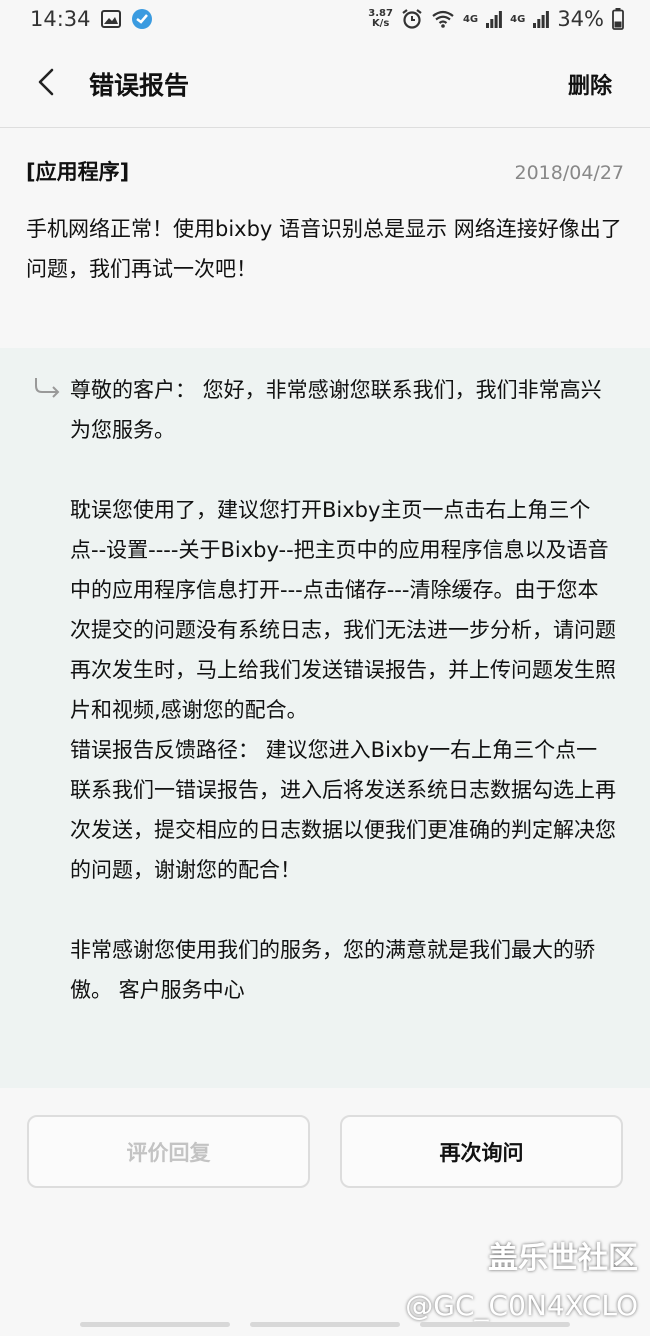  What do you see at coordinates (142, 19) in the screenshot?
I see `app-notification-icon` at bounding box center [142, 19].